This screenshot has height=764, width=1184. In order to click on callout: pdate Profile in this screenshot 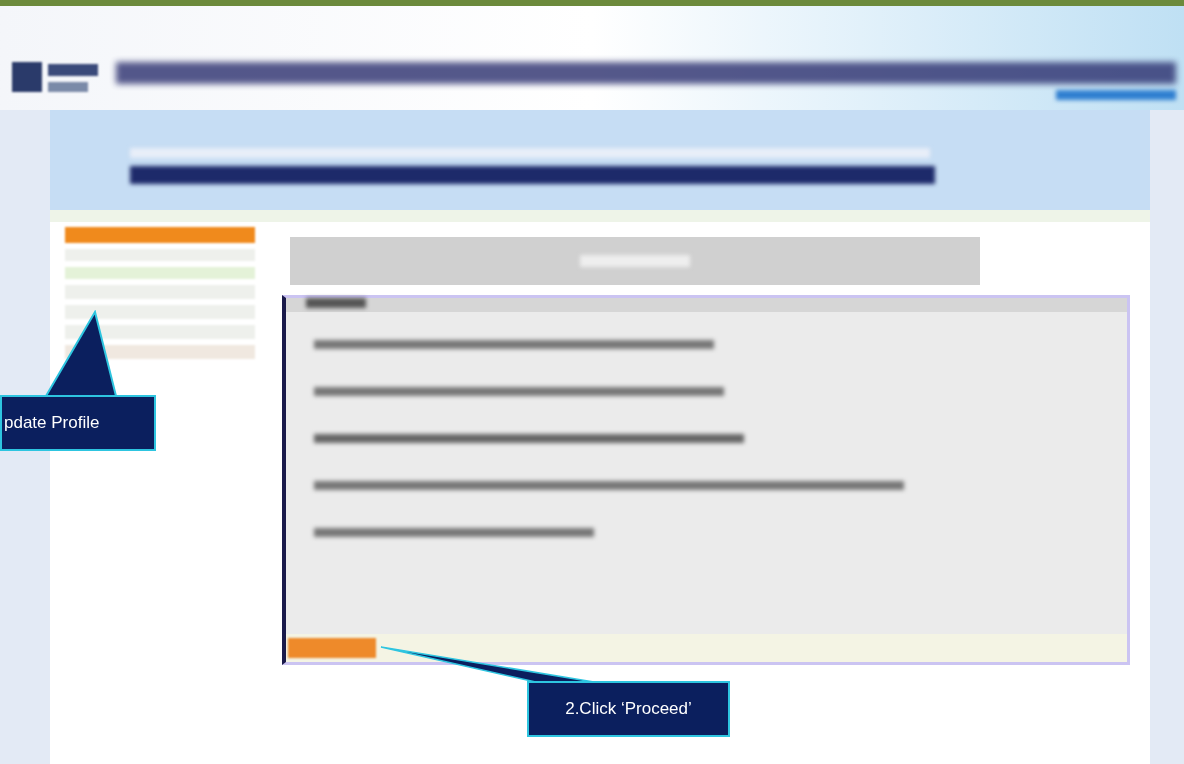, I will do `click(78, 423)`.